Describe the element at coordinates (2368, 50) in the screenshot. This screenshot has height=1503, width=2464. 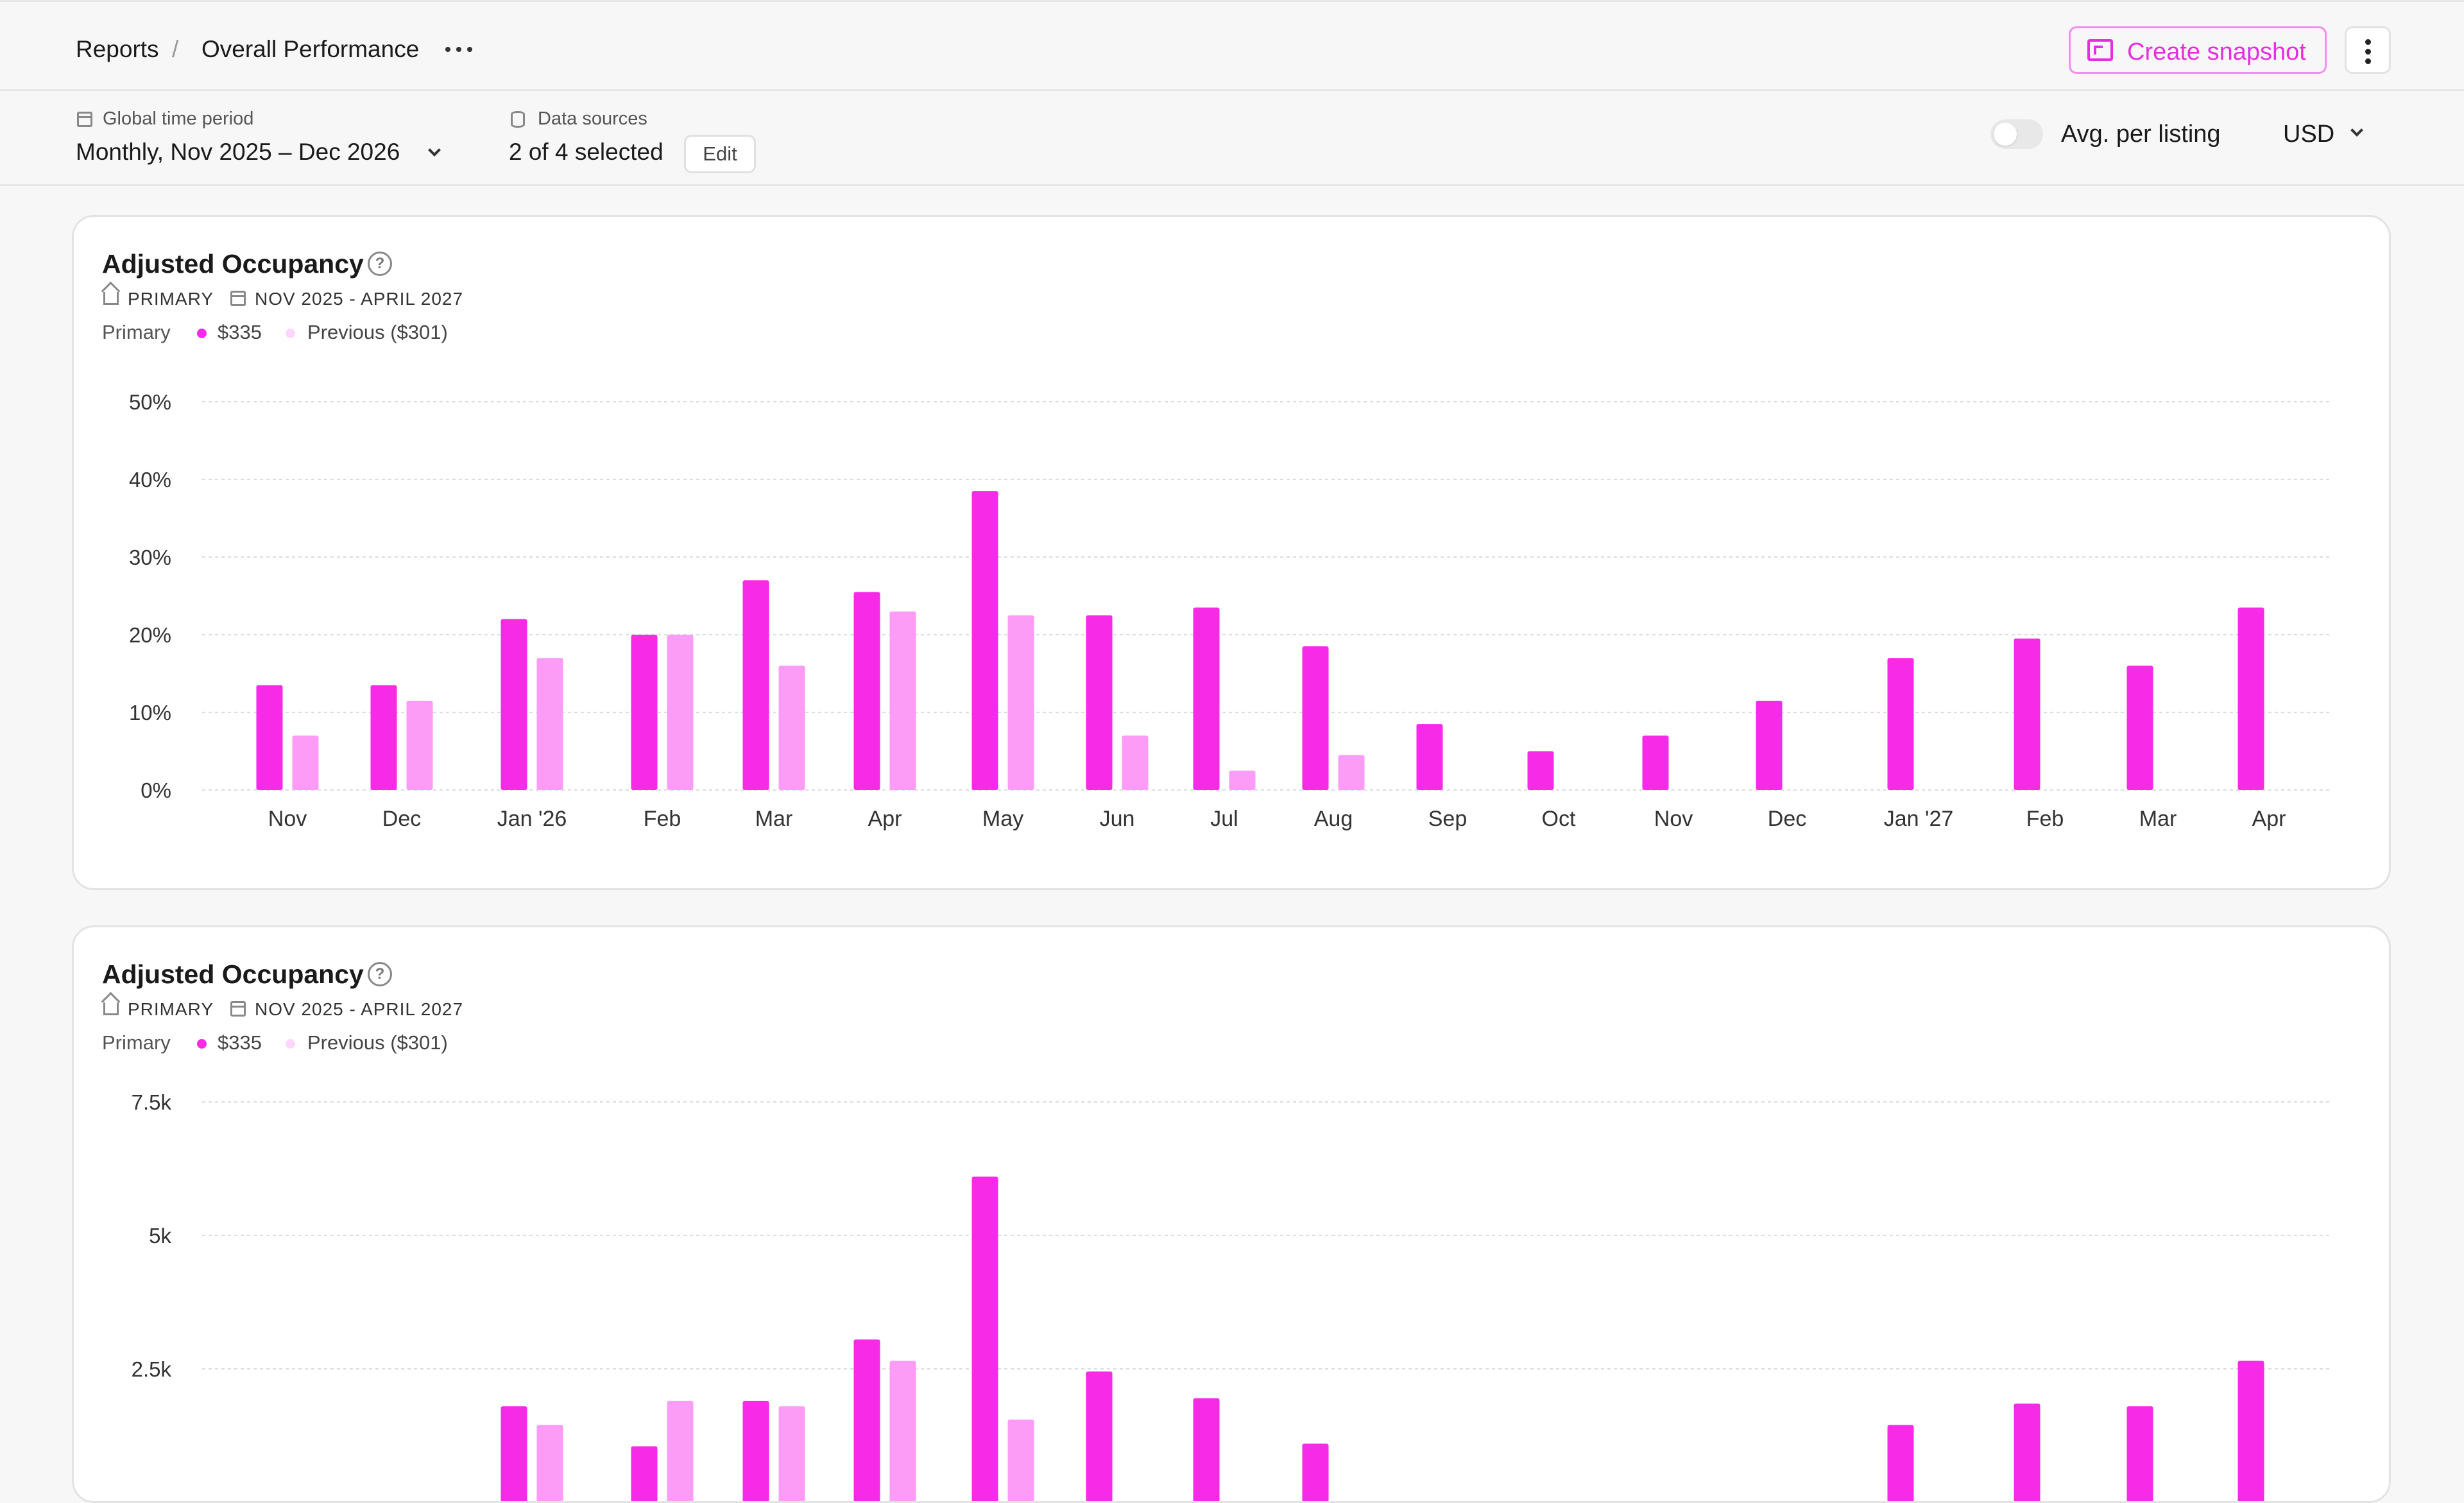
I see `kebab-menu-icon` at that location.